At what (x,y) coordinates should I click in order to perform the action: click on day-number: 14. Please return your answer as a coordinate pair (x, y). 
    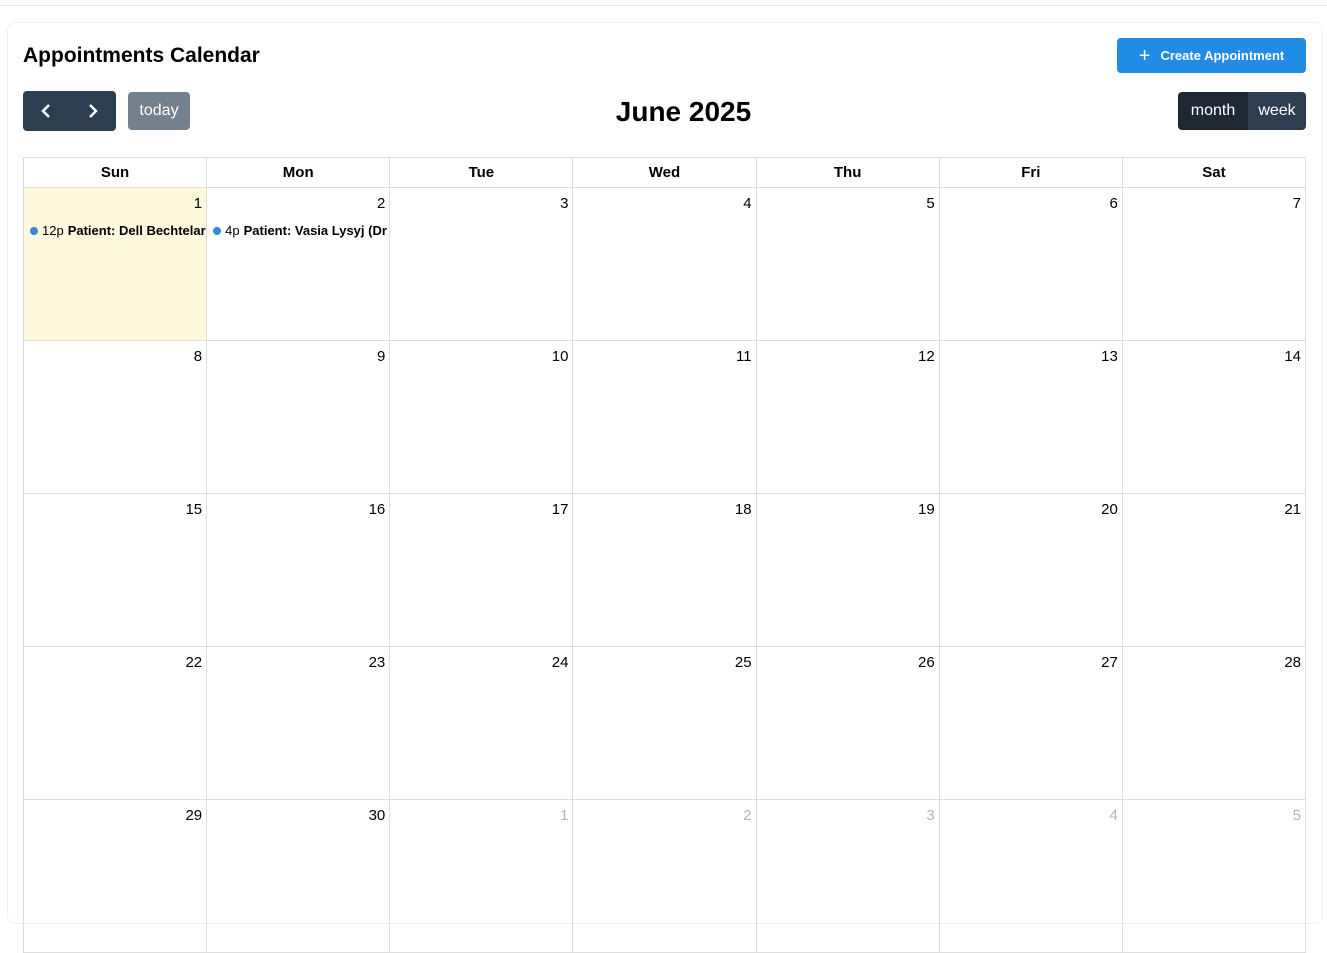
    Looking at the image, I should click on (1214, 355).